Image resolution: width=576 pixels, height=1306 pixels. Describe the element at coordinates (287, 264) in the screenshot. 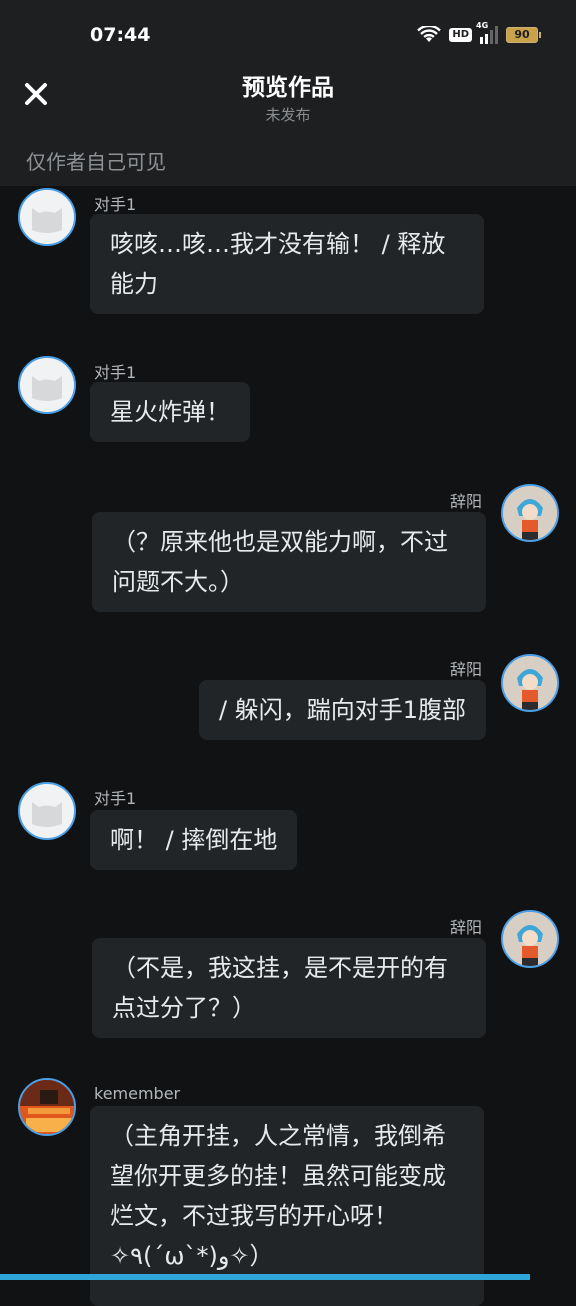

I see `message-bubble: 咳咳…咳…我才没有输！ / 释放能力` at that location.